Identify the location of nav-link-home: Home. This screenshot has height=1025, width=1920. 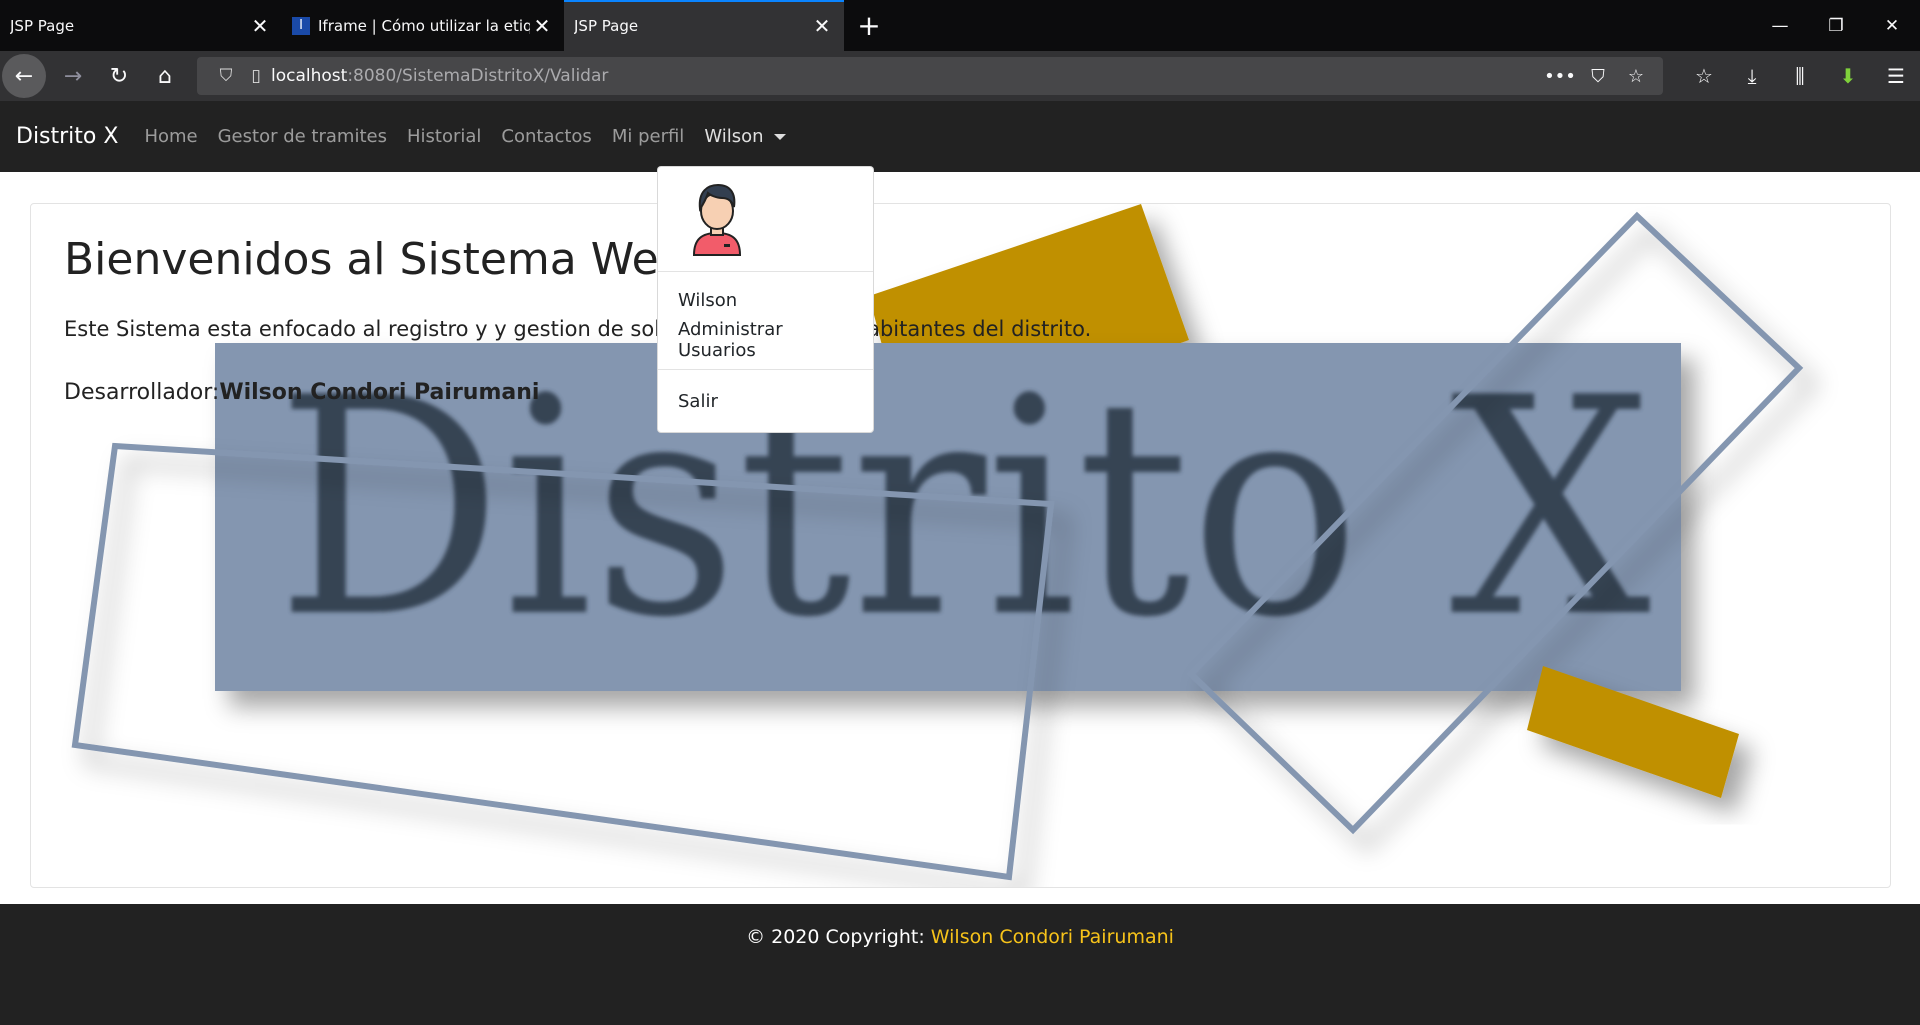
(170, 136).